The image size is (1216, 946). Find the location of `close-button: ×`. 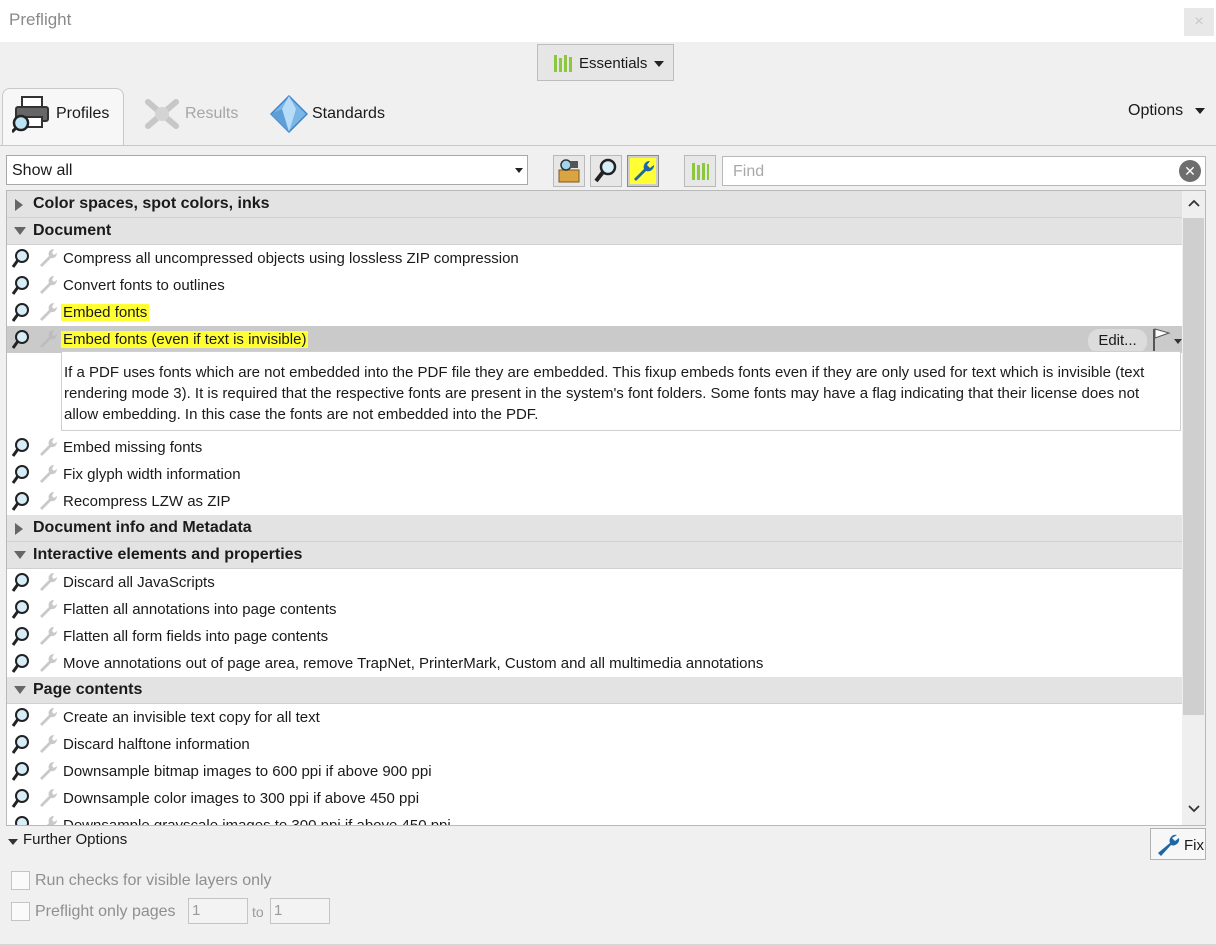

close-button: × is located at coordinates (1199, 22).